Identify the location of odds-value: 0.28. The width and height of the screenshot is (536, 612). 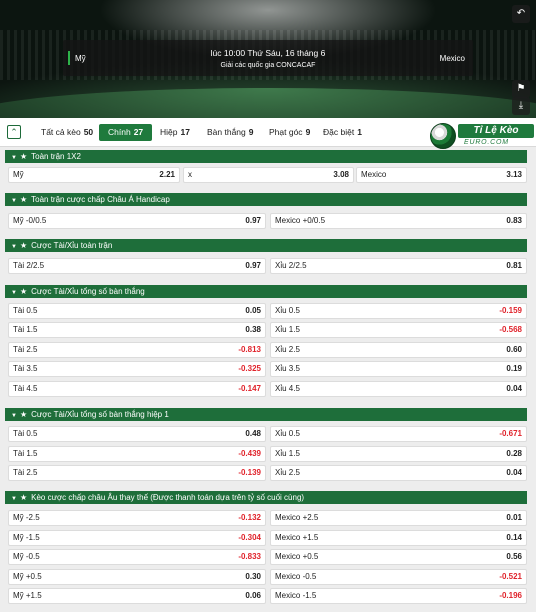
(514, 453).